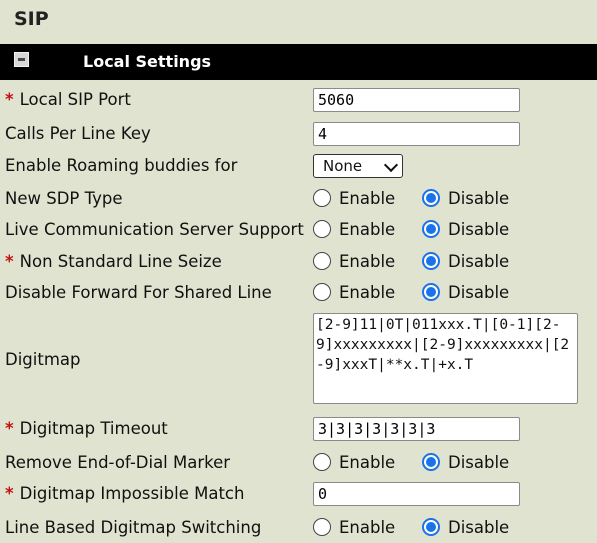 This screenshot has height=543, width=597. What do you see at coordinates (322, 261) in the screenshot?
I see `non-standard-line-seize-enable-radio` at bounding box center [322, 261].